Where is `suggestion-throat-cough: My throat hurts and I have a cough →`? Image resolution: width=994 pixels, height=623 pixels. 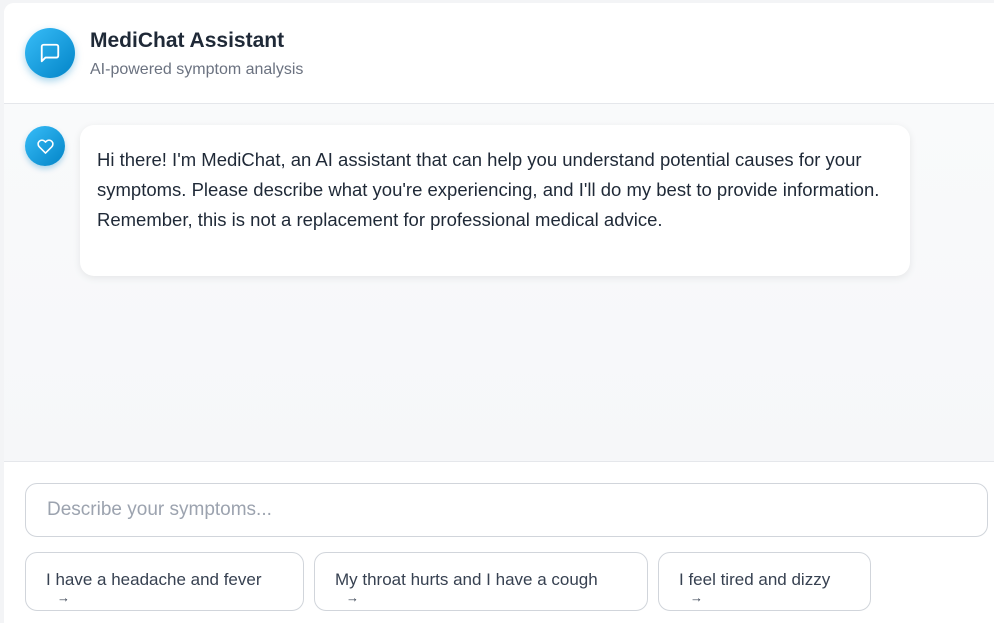
suggestion-throat-cough: My throat hurts and I have a cough → is located at coordinates (481, 581).